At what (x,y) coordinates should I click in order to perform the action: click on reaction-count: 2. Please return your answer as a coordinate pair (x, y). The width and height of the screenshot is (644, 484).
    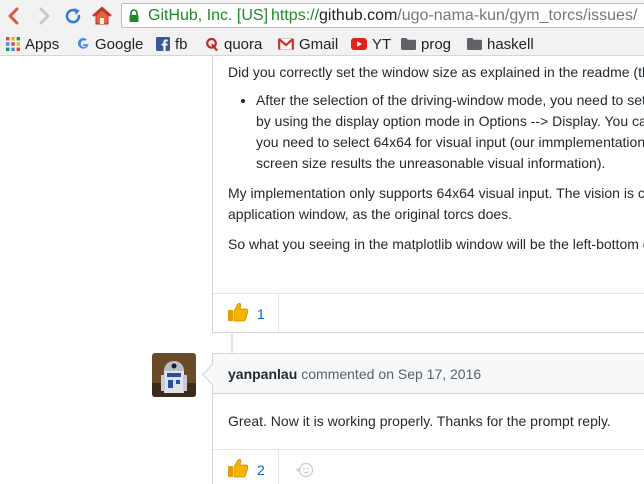
    Looking at the image, I should click on (261, 470).